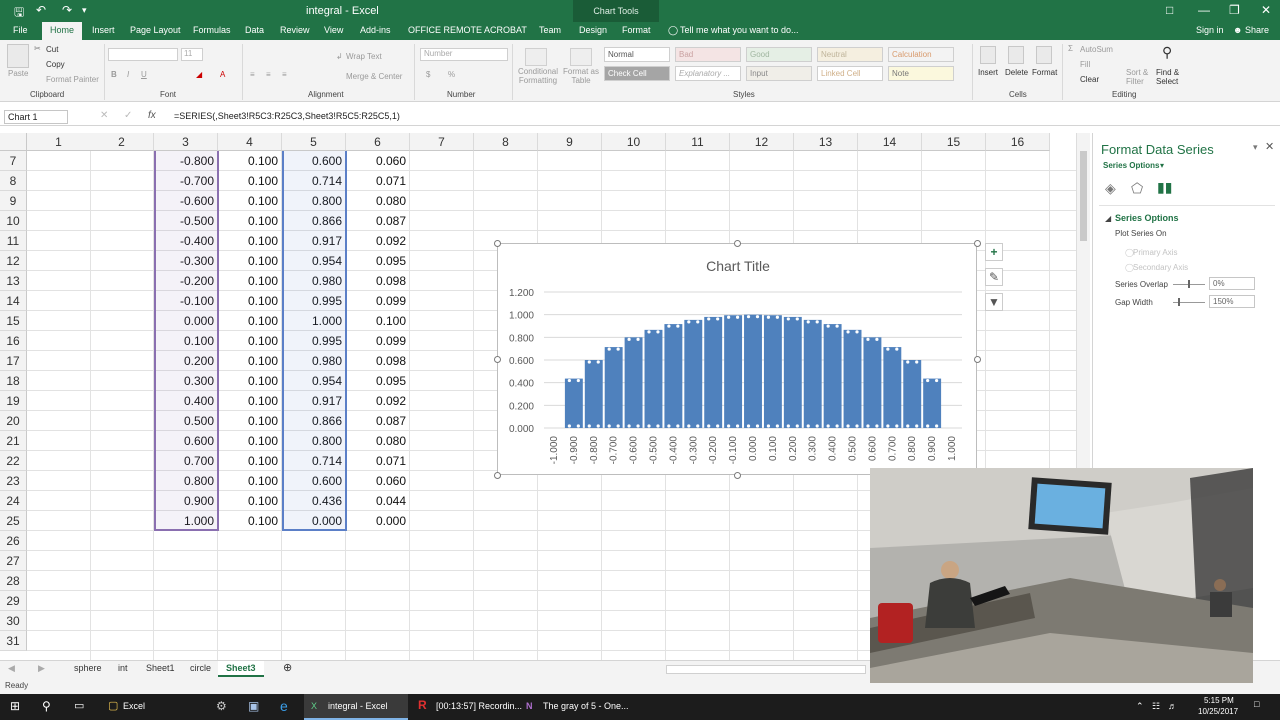 This screenshot has width=1280, height=720. I want to click on cell-c6: 0.080, so click(376, 441).